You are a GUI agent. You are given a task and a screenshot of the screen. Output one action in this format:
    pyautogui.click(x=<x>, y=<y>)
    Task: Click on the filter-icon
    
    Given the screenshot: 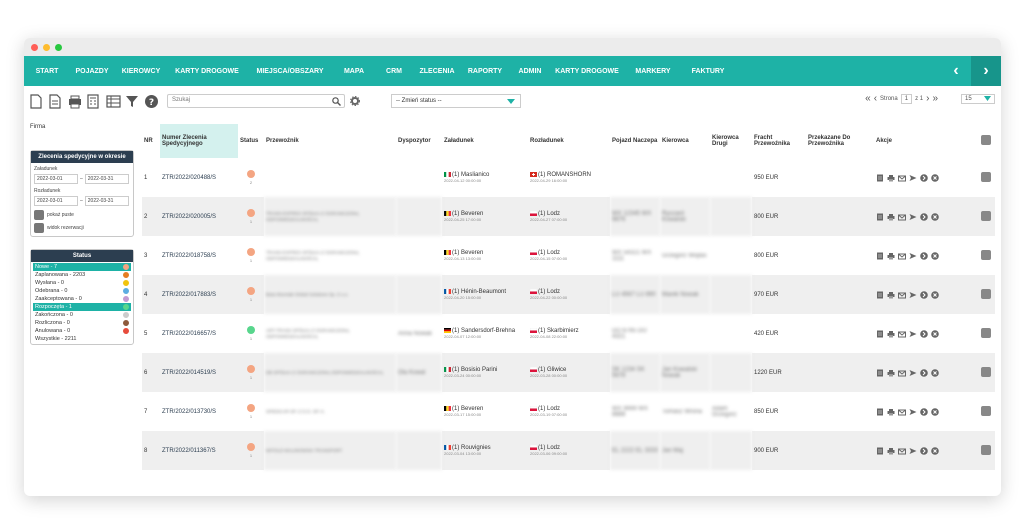 What is the action you would take?
    pyautogui.click(x=132, y=101)
    